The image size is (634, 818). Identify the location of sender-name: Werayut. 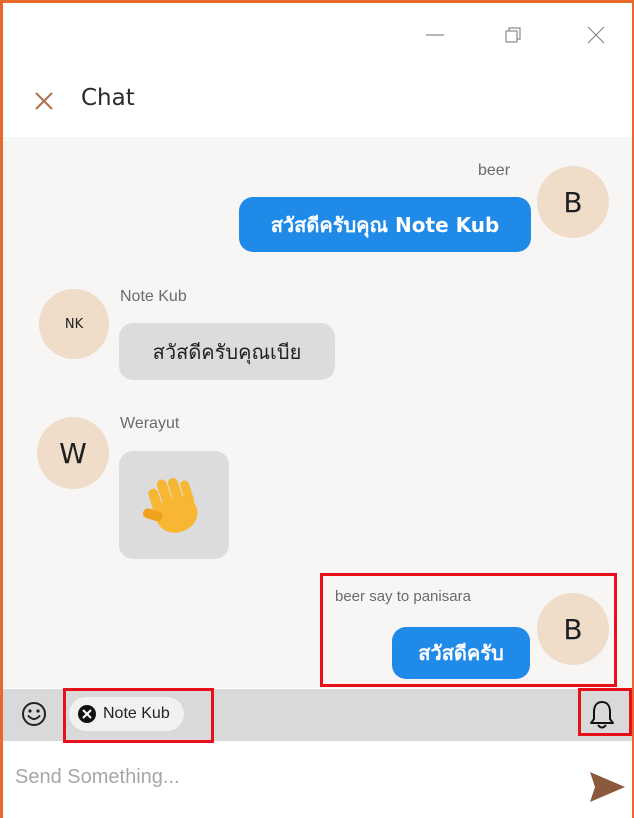
(150, 423).